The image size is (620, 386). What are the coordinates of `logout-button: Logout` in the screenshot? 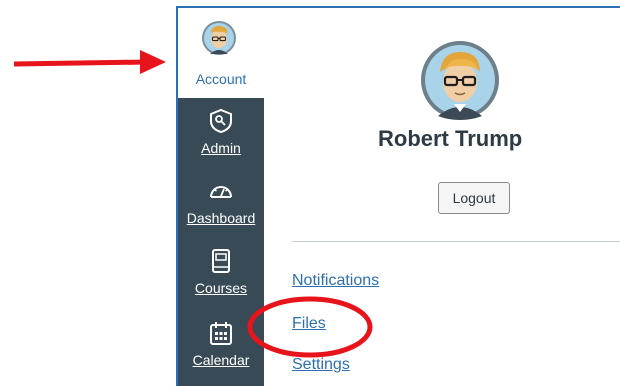 It's located at (474, 198).